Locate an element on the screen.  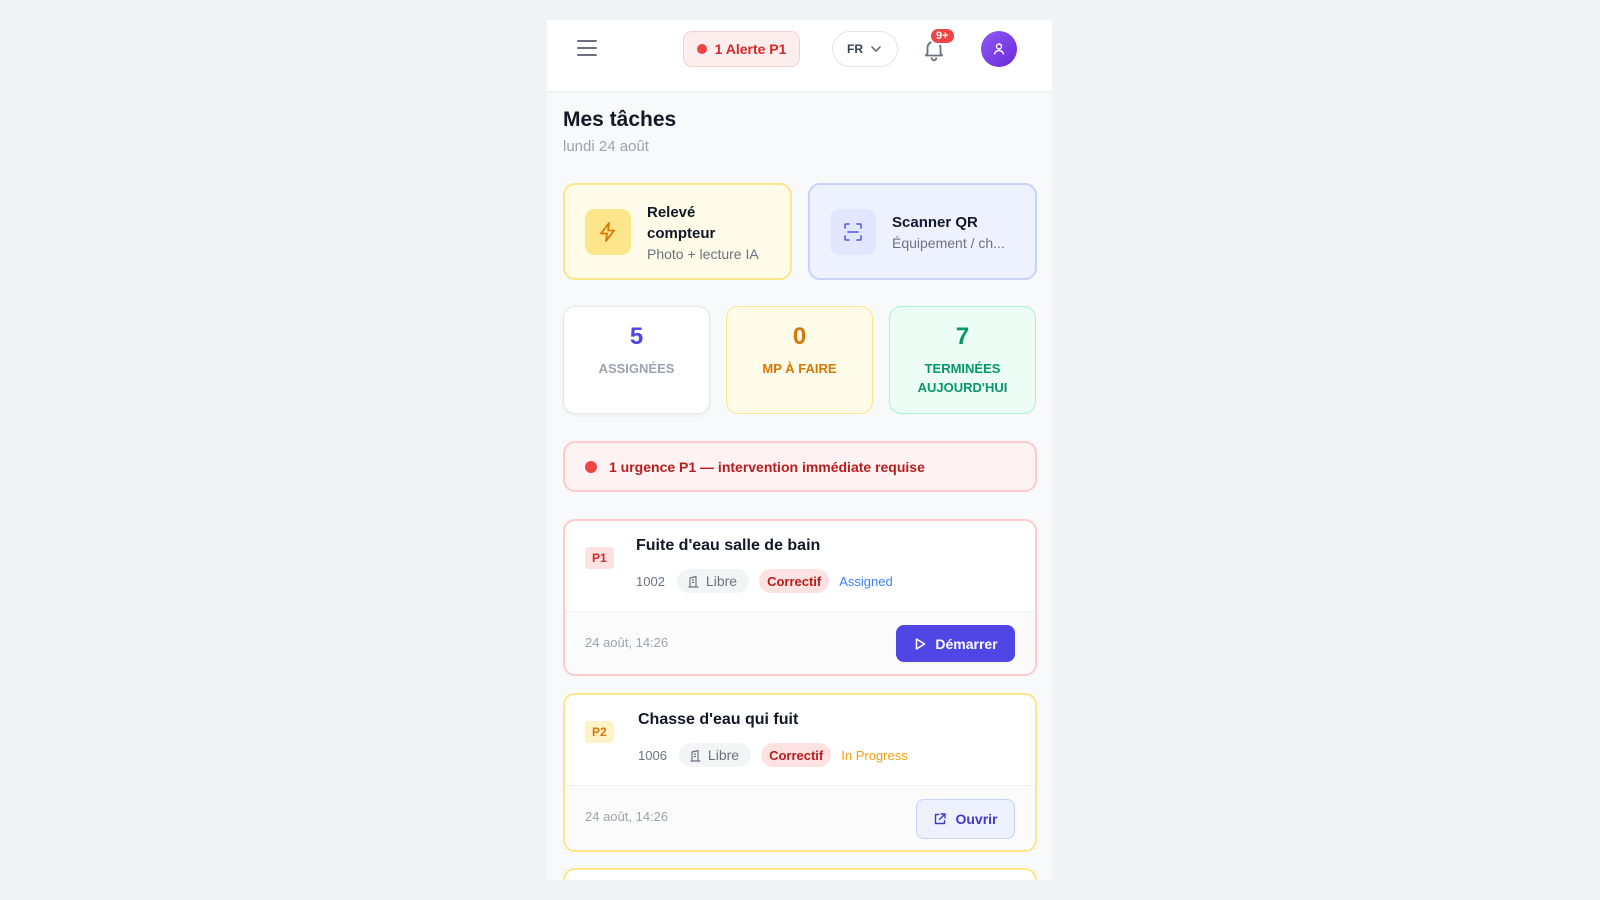
stat-completed-today: 7 TERMINÉES AUJOURD'HUI is located at coordinates (962, 360).